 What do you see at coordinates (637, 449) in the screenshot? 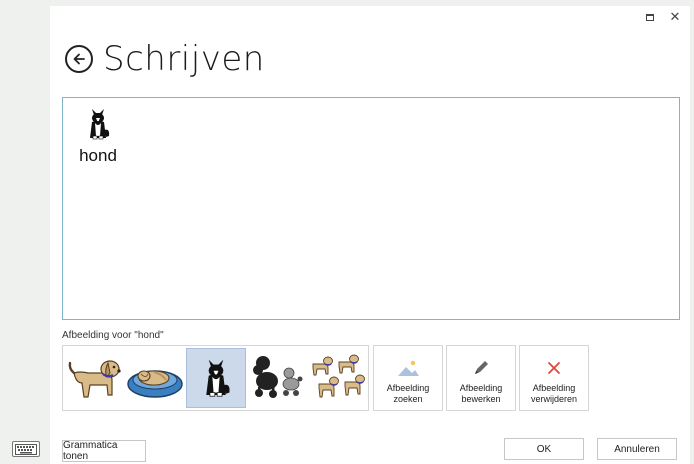
I see `cancel-button: Annuleren` at bounding box center [637, 449].